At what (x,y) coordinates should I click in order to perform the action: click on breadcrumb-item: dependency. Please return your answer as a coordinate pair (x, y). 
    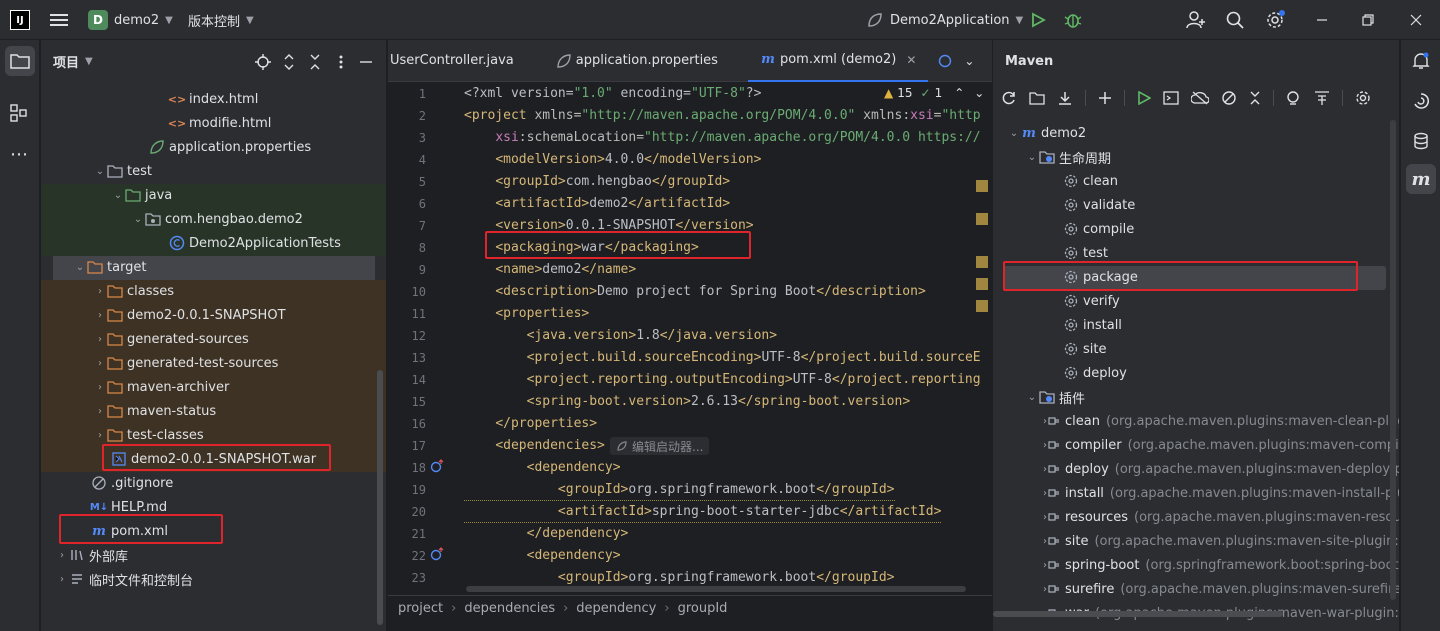
    Looking at the image, I should click on (616, 608).